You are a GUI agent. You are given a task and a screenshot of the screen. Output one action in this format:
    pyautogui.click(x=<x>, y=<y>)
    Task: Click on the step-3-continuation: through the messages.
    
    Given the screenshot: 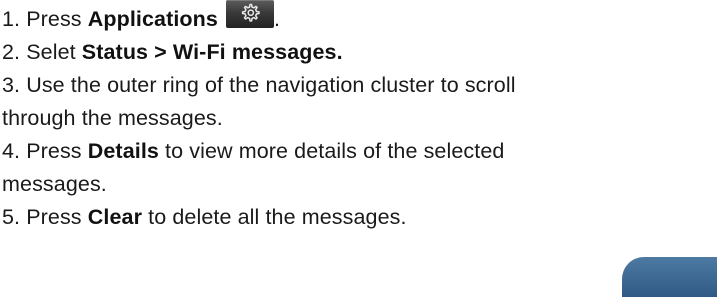 What is the action you would take?
    pyautogui.click(x=359, y=118)
    